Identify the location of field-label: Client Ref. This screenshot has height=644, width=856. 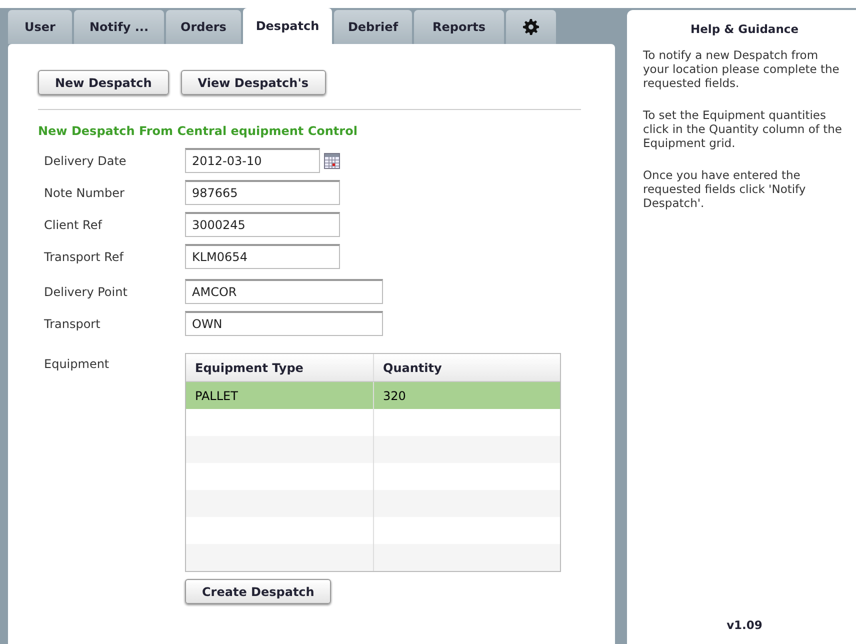
(74, 225).